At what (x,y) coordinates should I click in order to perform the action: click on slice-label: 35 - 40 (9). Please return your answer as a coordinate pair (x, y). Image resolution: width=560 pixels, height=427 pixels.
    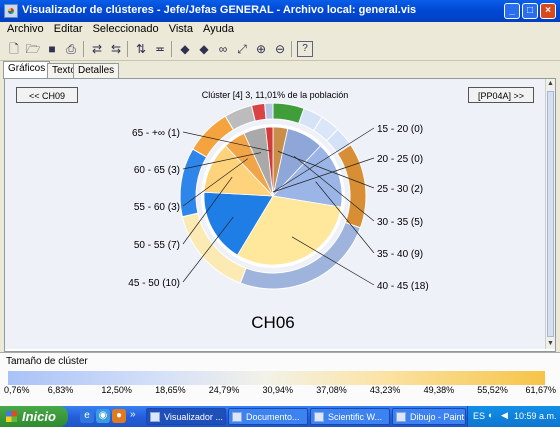
    Looking at the image, I should click on (400, 254).